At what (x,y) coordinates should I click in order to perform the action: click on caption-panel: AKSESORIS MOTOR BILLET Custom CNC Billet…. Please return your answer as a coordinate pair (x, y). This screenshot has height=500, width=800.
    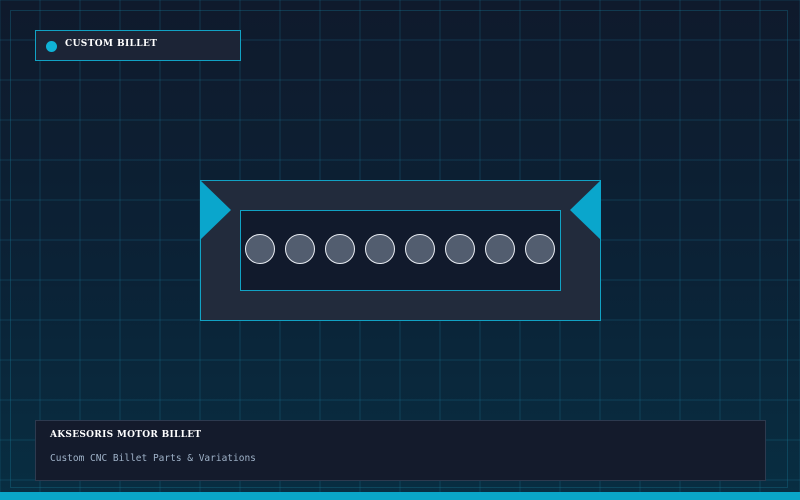
    Looking at the image, I should click on (400, 450).